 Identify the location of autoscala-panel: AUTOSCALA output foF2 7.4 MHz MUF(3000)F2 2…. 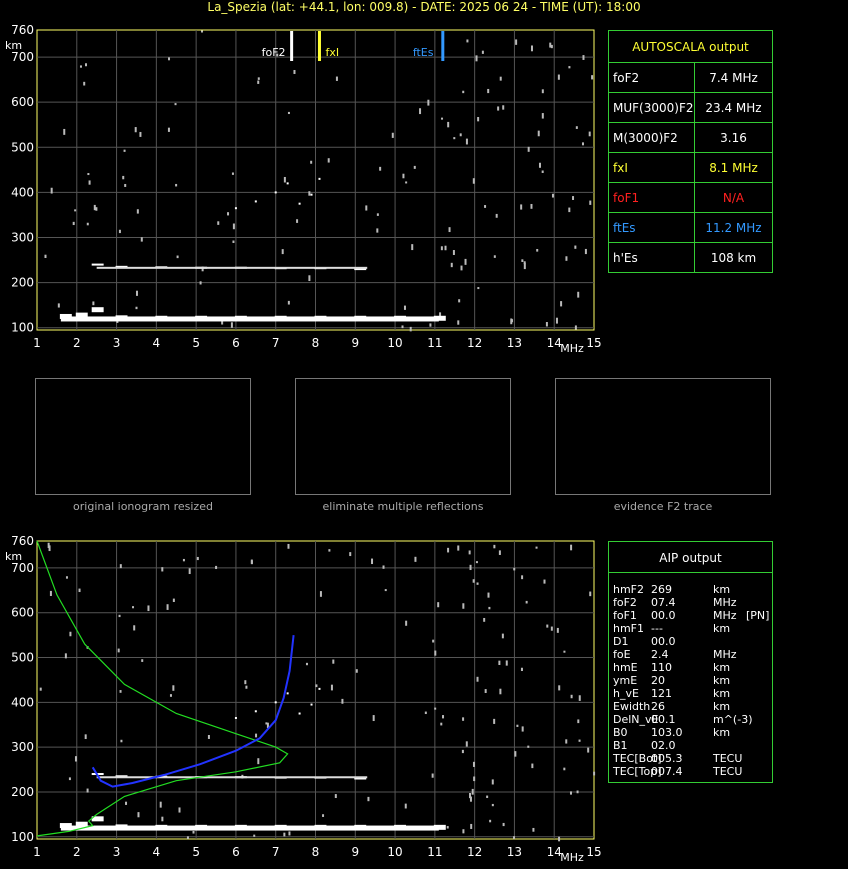
(690, 151).